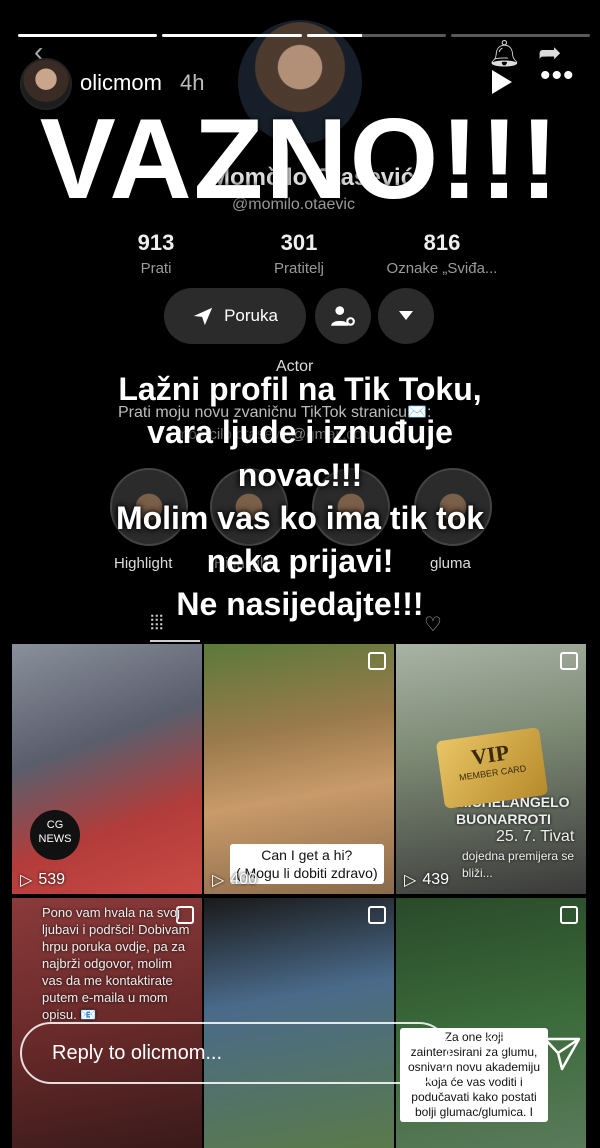 The height and width of the screenshot is (1148, 600). What do you see at coordinates (300, 389) in the screenshot?
I see `overlay-line: Lažni profil na Tik Toku,` at bounding box center [300, 389].